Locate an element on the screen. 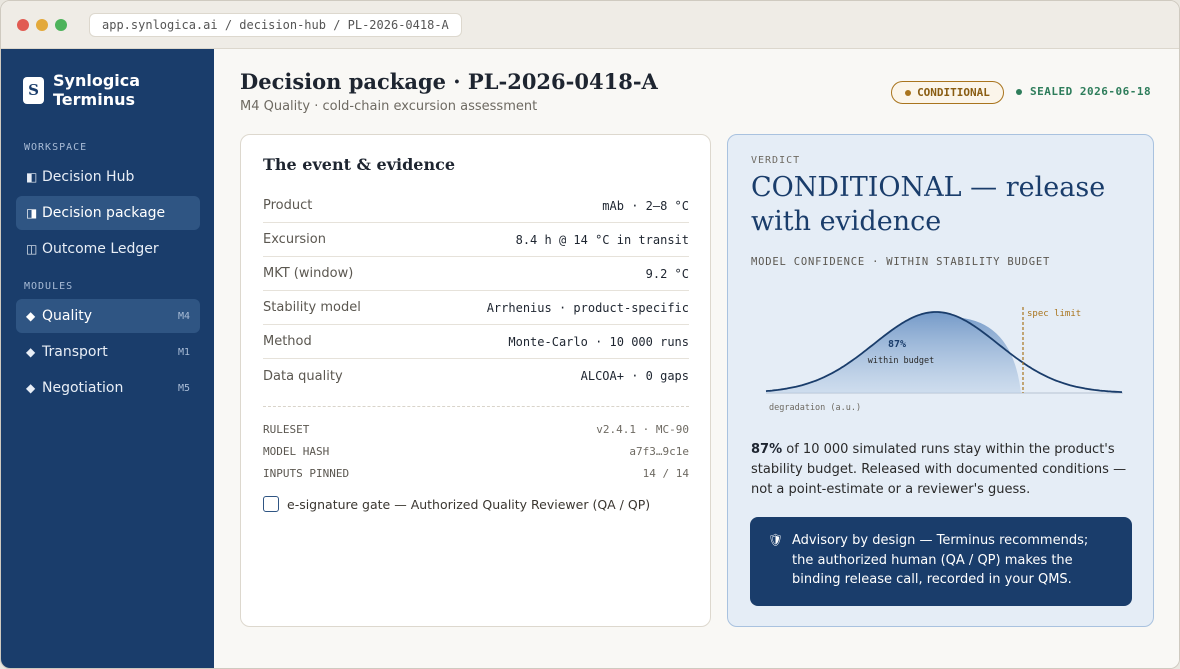  sealed-badge: SEALED 2026-06-18 is located at coordinates (1083, 91).